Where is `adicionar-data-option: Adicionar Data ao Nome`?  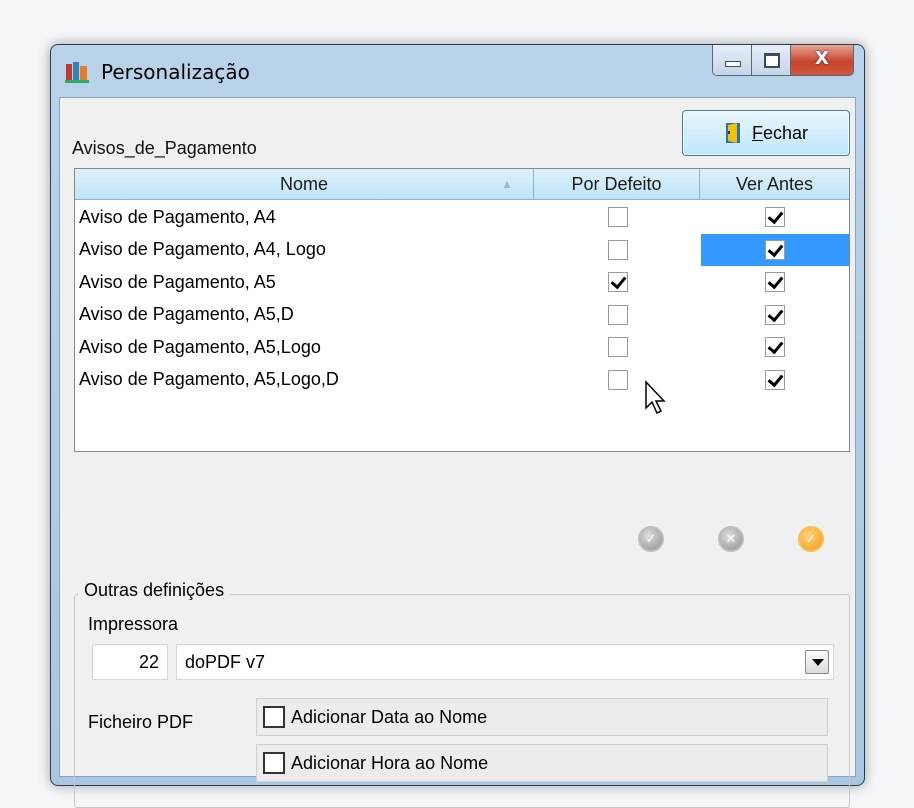 adicionar-data-option: Adicionar Data ao Nome is located at coordinates (542, 717).